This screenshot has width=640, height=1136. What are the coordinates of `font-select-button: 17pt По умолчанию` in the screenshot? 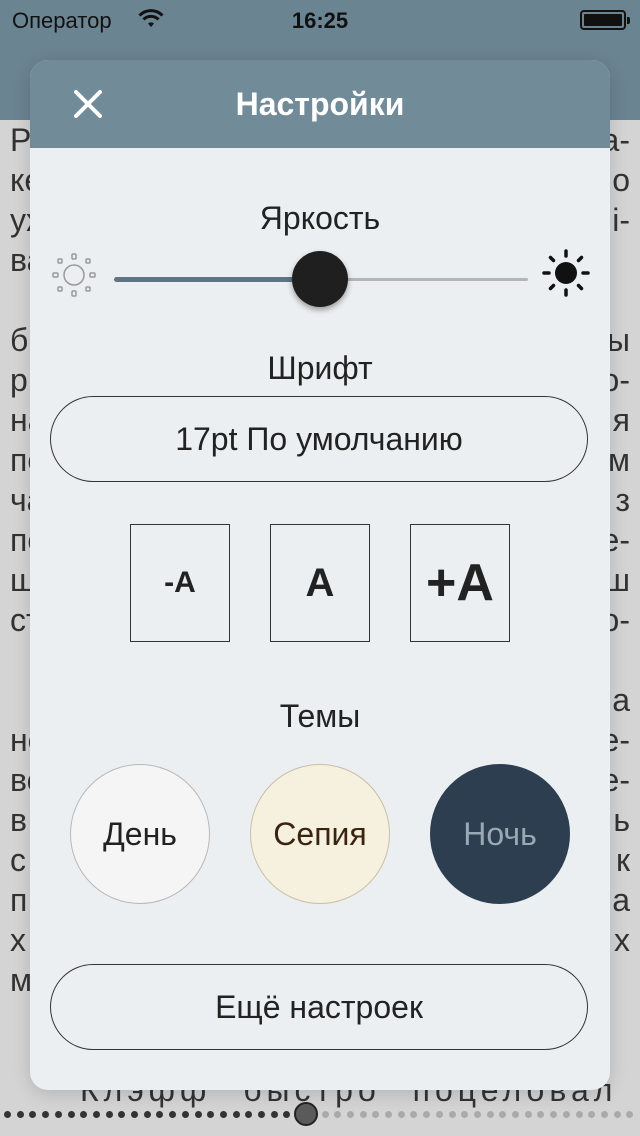 It's located at (319, 439).